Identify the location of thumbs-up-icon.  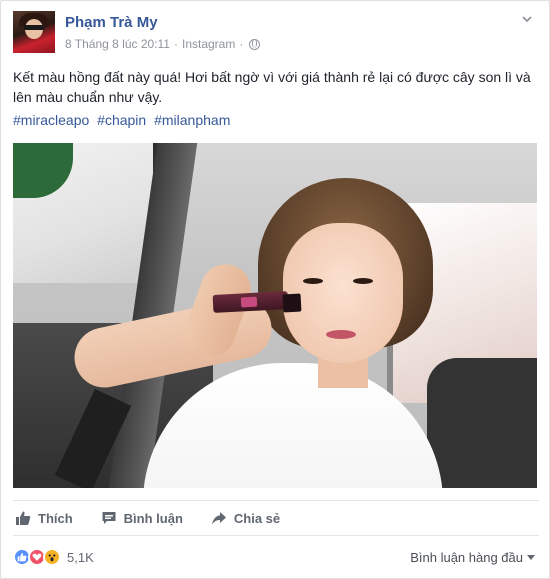
(23, 518).